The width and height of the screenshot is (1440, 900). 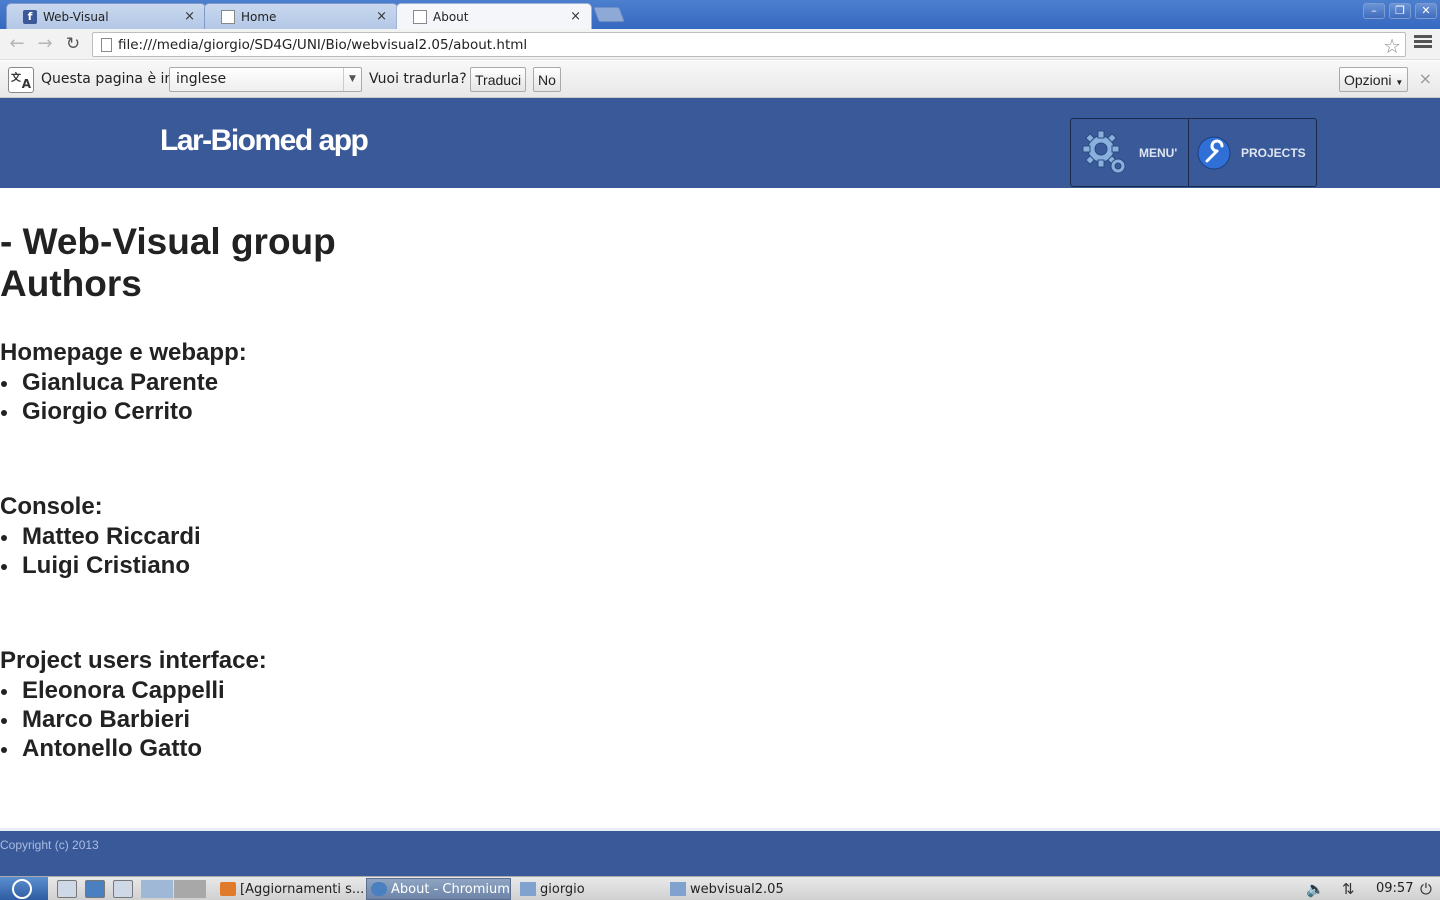 What do you see at coordinates (1400, 11) in the screenshot?
I see `restore-icon: ❐` at bounding box center [1400, 11].